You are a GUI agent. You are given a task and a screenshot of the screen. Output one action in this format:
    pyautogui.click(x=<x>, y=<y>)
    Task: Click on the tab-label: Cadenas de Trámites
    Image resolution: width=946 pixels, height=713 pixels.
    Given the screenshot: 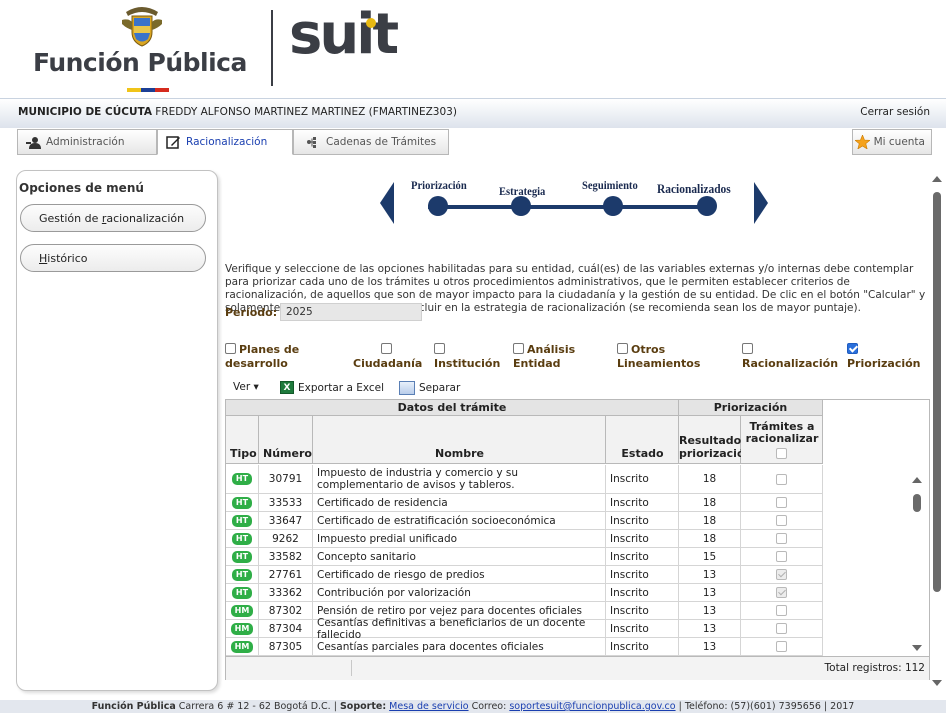 What is the action you would take?
    pyautogui.click(x=381, y=142)
    